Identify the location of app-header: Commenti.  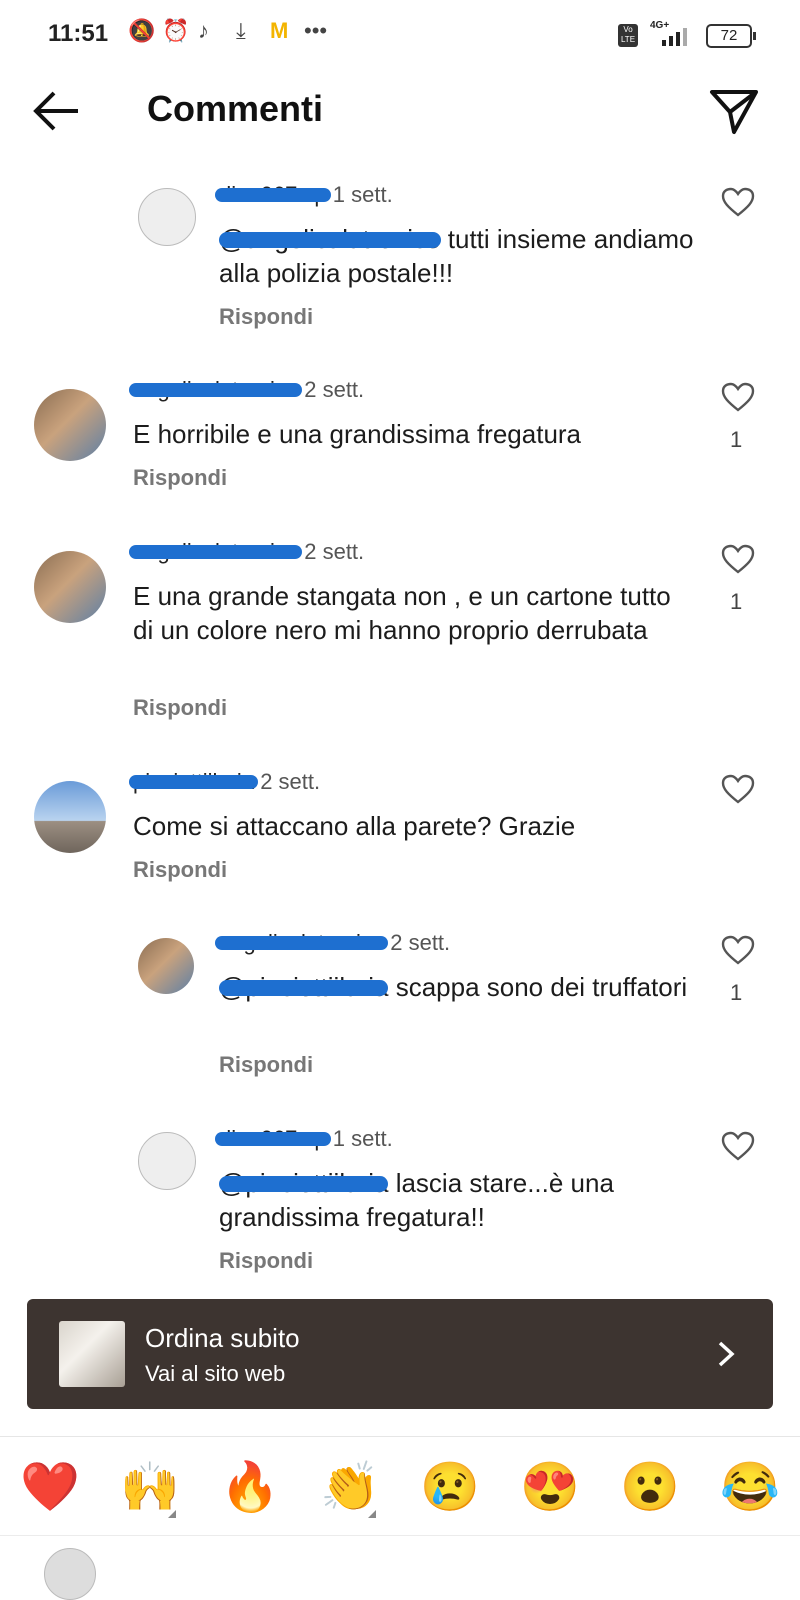
(400, 115).